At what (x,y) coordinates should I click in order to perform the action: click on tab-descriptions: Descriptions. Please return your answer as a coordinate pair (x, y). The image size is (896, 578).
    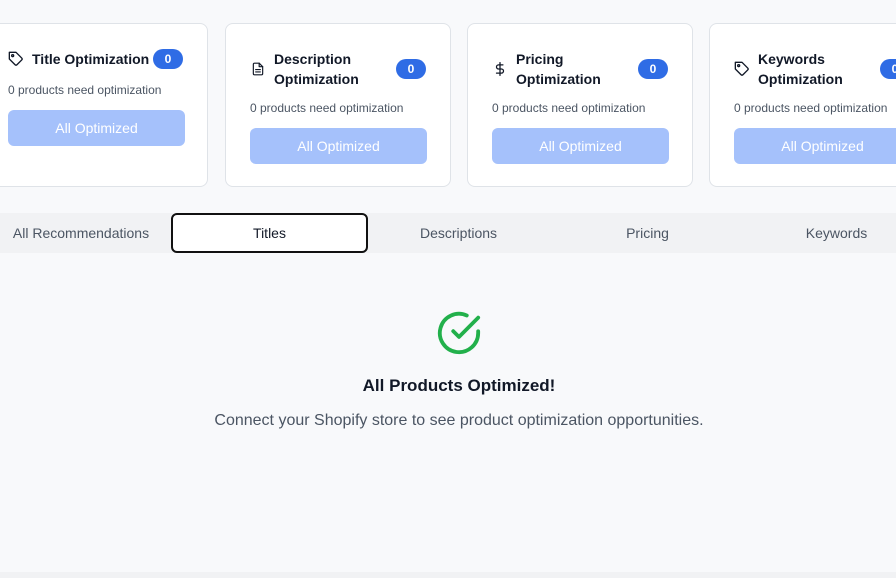
    Looking at the image, I should click on (458, 233).